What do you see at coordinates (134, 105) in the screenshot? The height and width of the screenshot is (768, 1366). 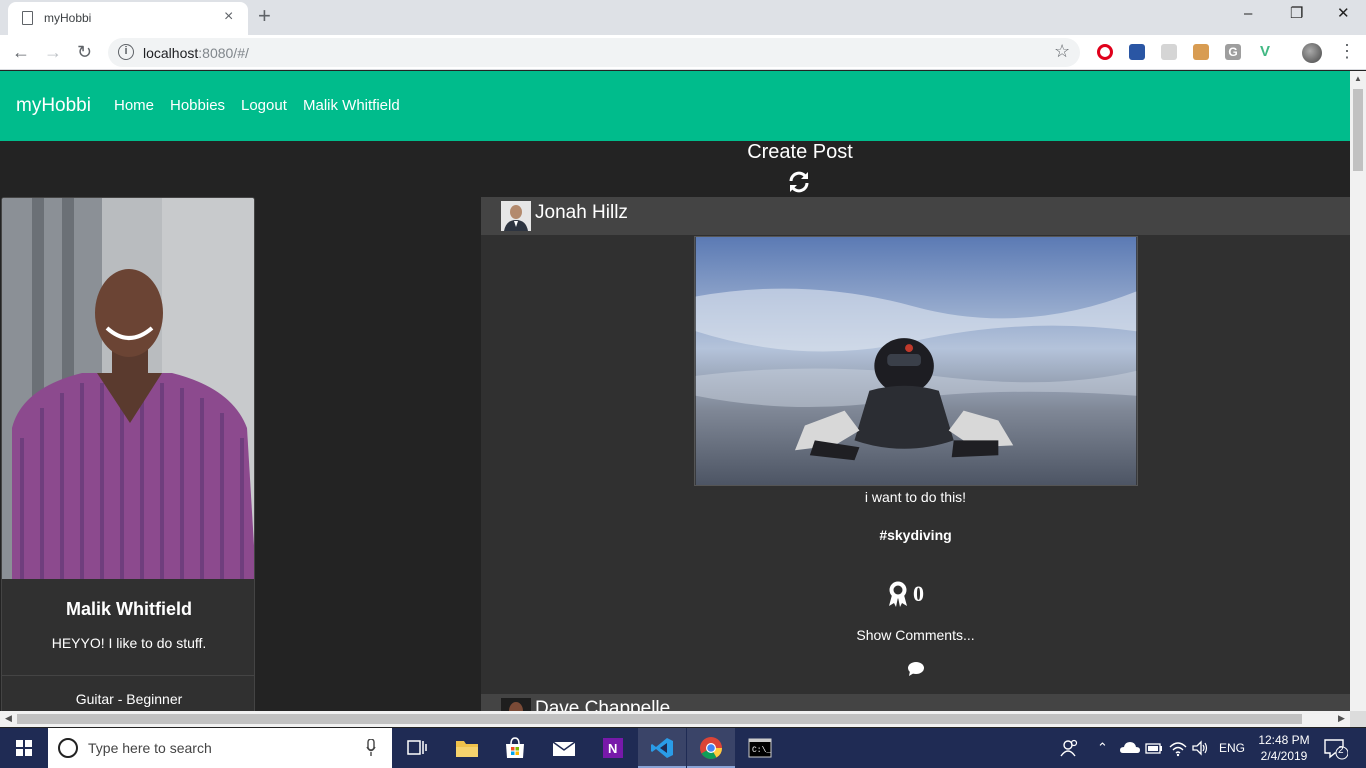 I see `nav-home: Home` at bounding box center [134, 105].